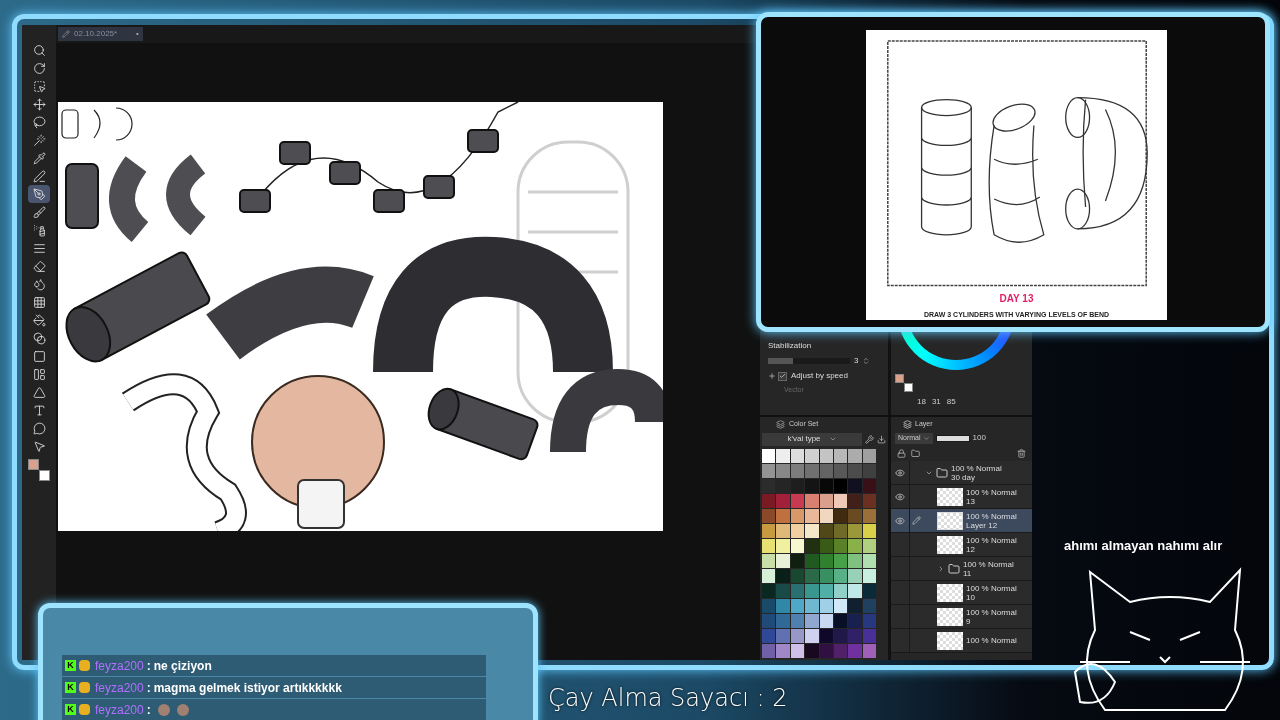 This screenshot has height=720, width=1280. What do you see at coordinates (941, 568) in the screenshot?
I see `expand-chevron-icon` at bounding box center [941, 568].